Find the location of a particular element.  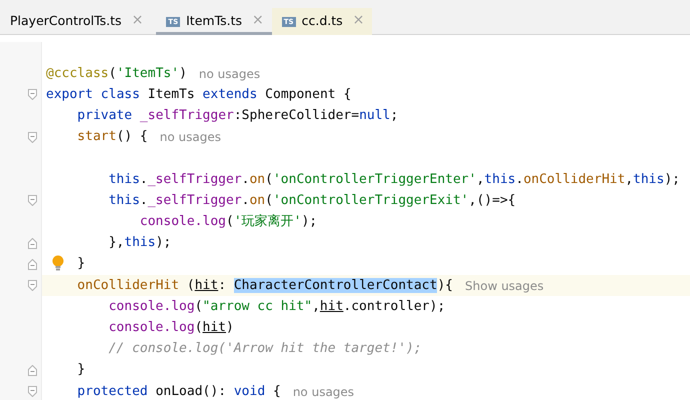

code-line: @ccclass('ItemTs') is located at coordinates (116, 73).